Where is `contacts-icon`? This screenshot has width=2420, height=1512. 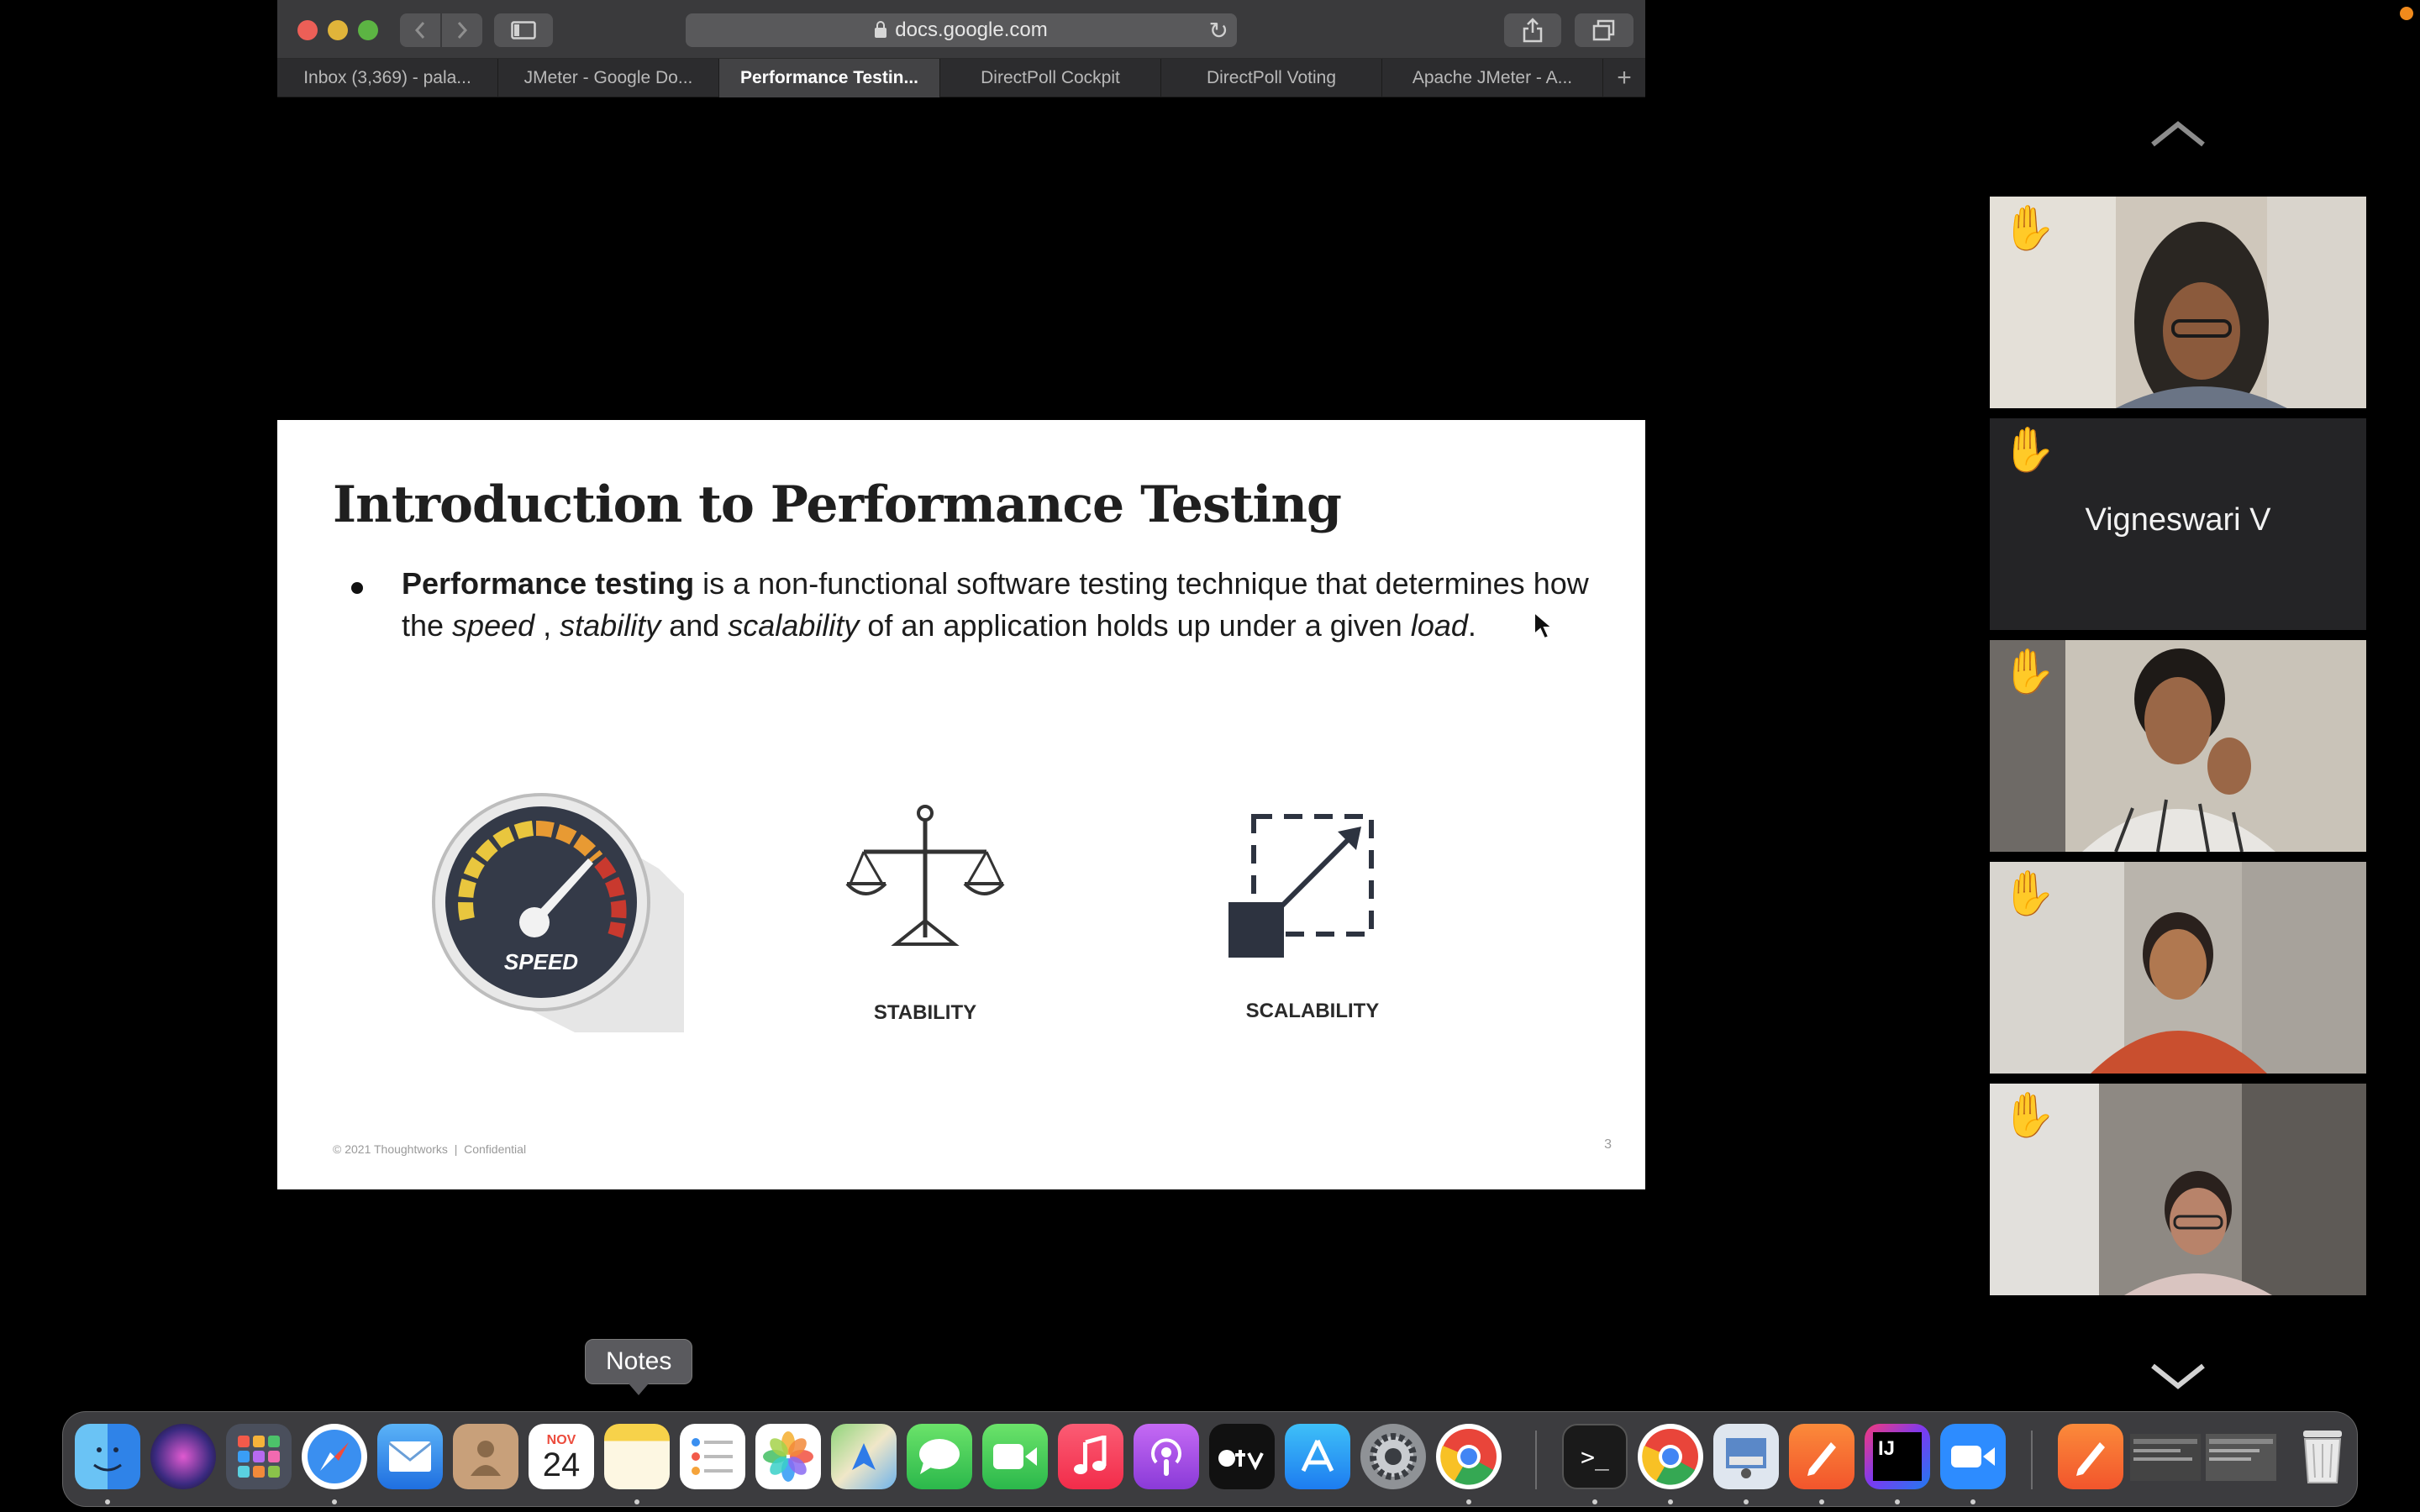 contacts-icon is located at coordinates (485, 1456).